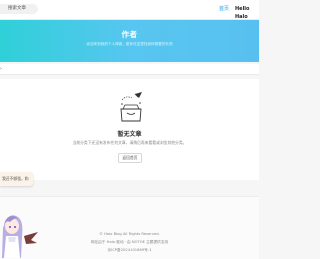  I want to click on search-box: 搜索文章, so click(19, 9).